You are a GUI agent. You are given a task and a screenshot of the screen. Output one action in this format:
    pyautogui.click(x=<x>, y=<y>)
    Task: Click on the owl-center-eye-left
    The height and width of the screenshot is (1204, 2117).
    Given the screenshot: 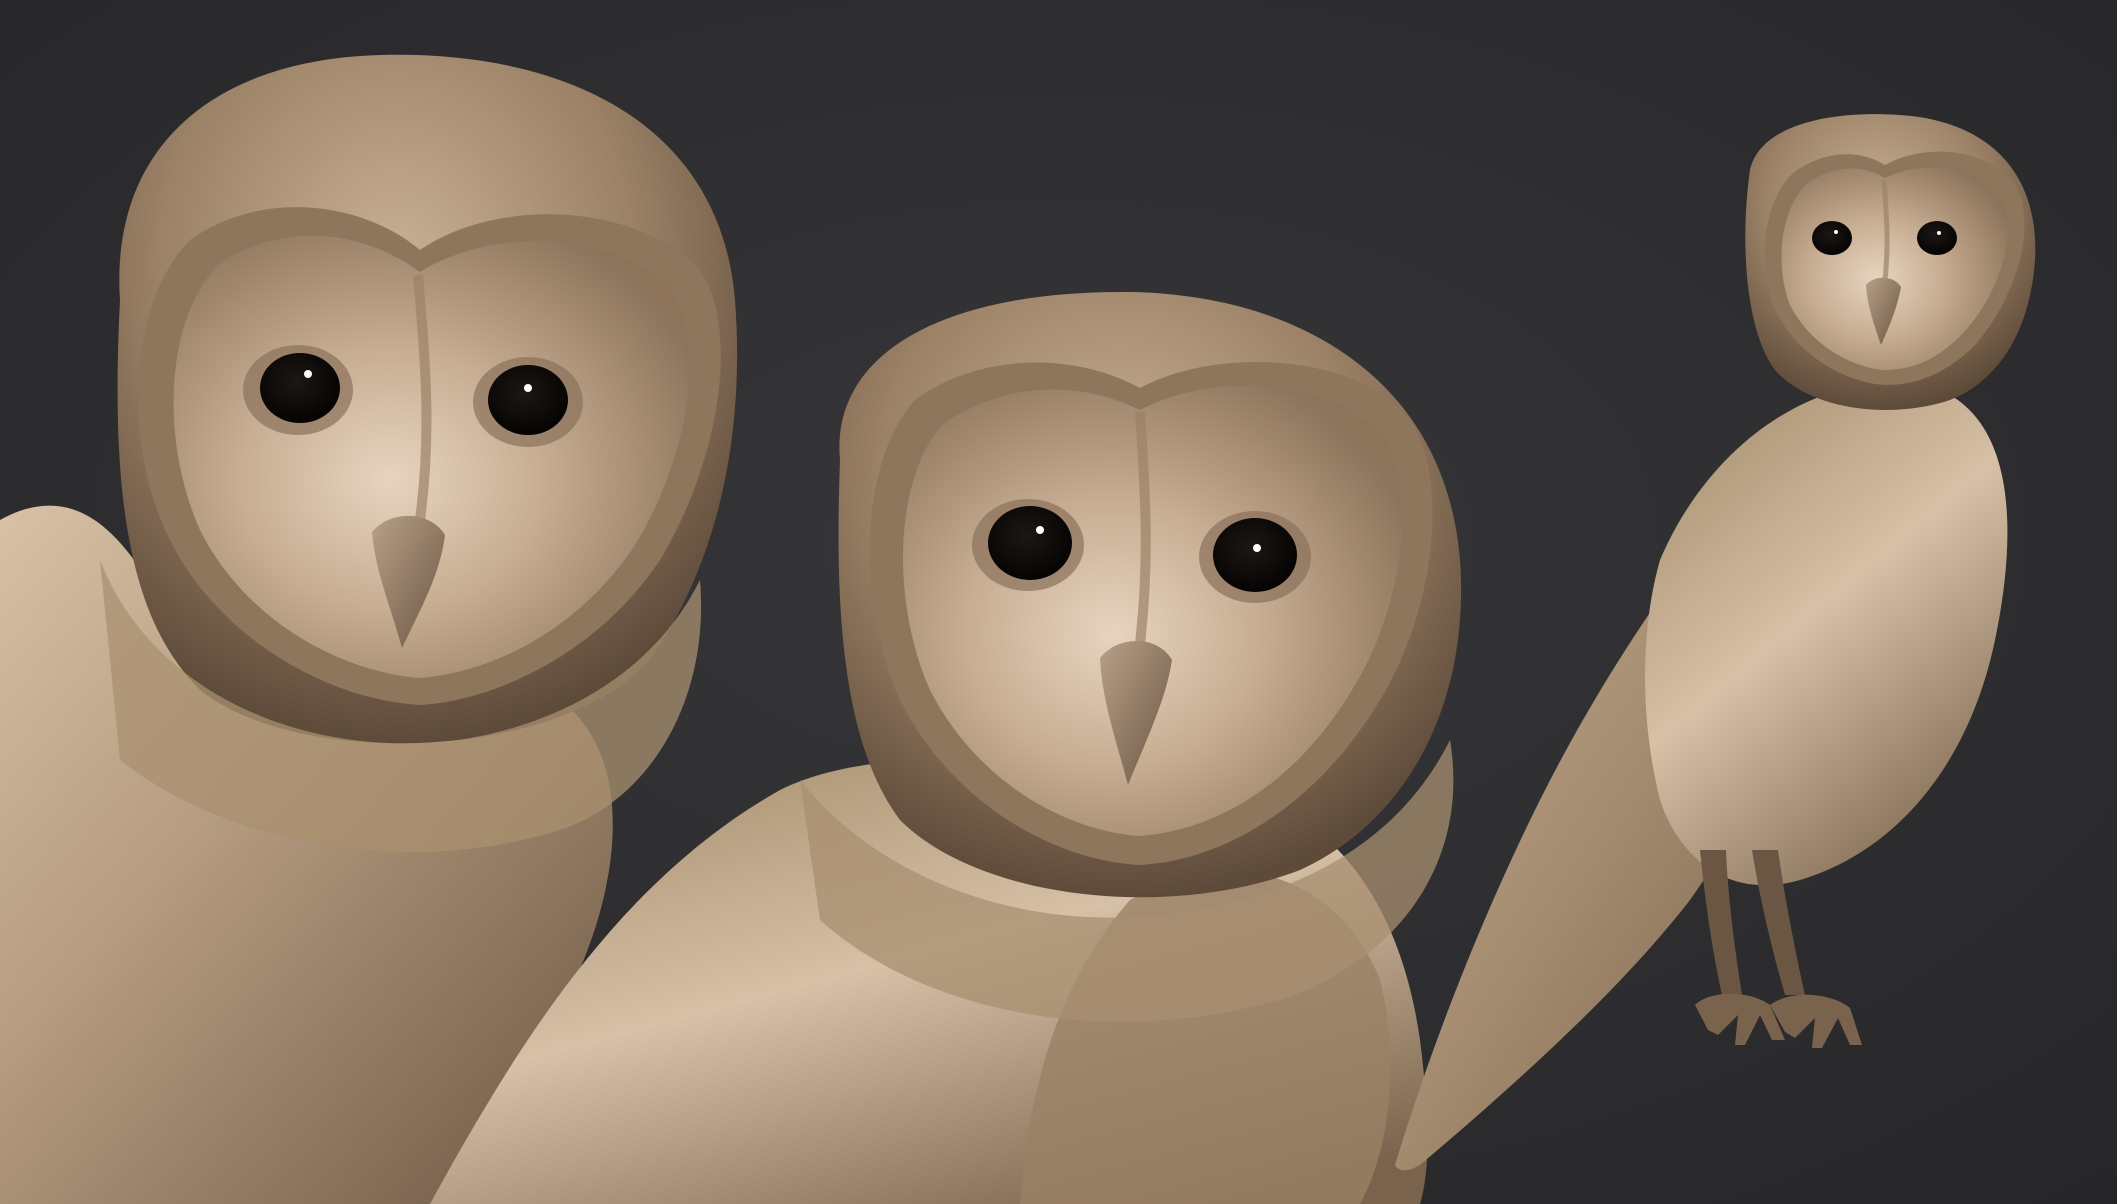 What is the action you would take?
    pyautogui.click(x=1030, y=543)
    